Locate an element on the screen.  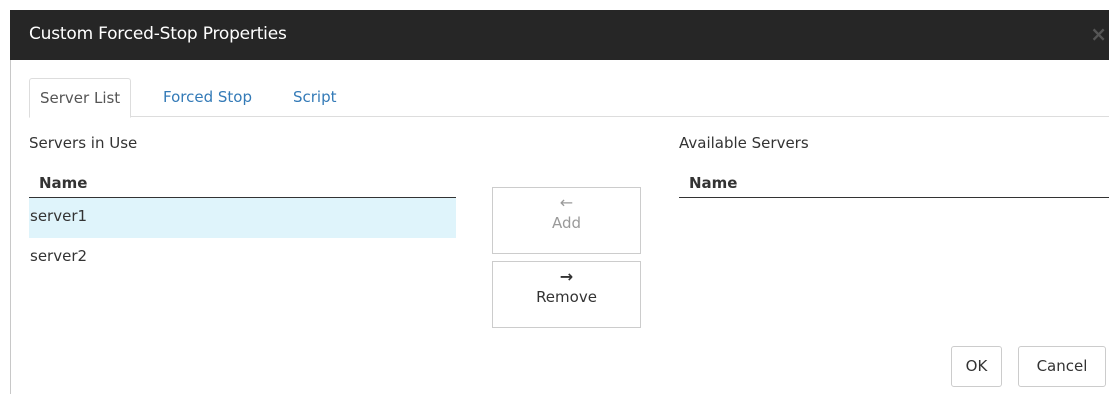
server-list-item-server1: server1 is located at coordinates (242, 218).